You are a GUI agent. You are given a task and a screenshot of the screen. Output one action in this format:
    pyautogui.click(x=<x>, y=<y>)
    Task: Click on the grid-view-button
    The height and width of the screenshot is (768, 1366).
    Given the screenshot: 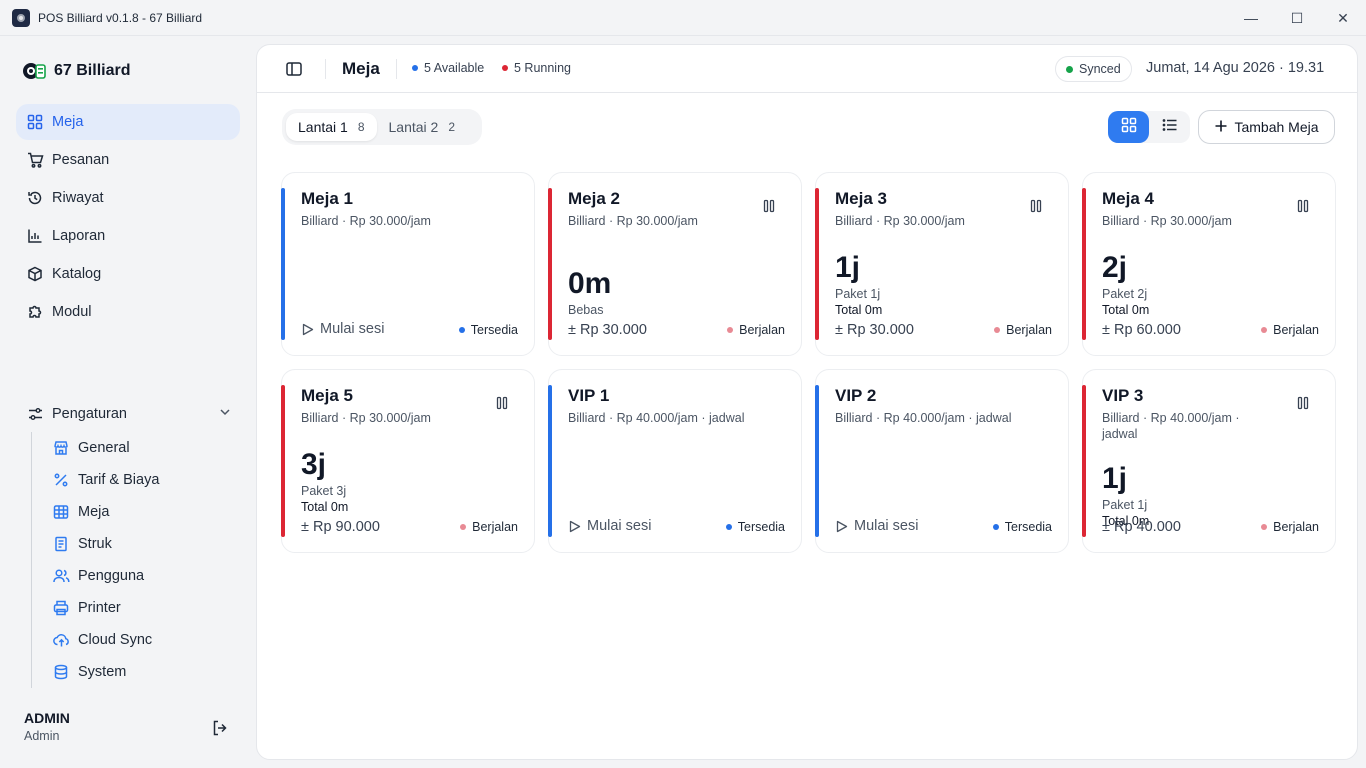 What is the action you would take?
    pyautogui.click(x=1128, y=127)
    